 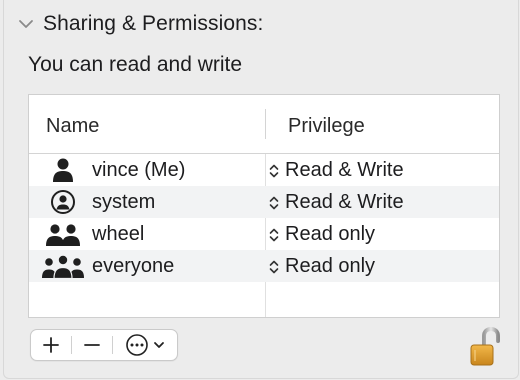 What do you see at coordinates (124, 202) in the screenshot?
I see `user-name: system` at bounding box center [124, 202].